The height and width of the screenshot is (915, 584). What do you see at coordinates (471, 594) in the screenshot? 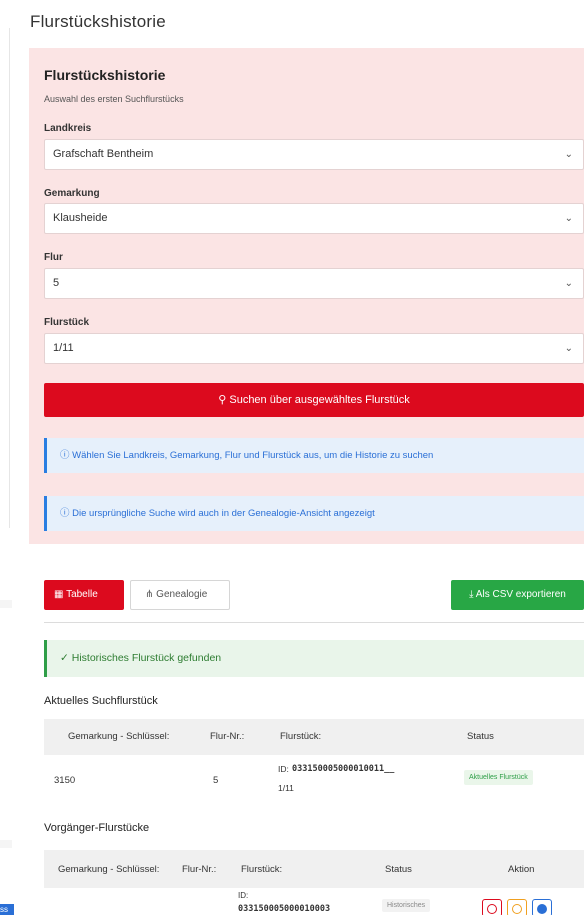
I see `download-icon: ⤓` at bounding box center [471, 594].